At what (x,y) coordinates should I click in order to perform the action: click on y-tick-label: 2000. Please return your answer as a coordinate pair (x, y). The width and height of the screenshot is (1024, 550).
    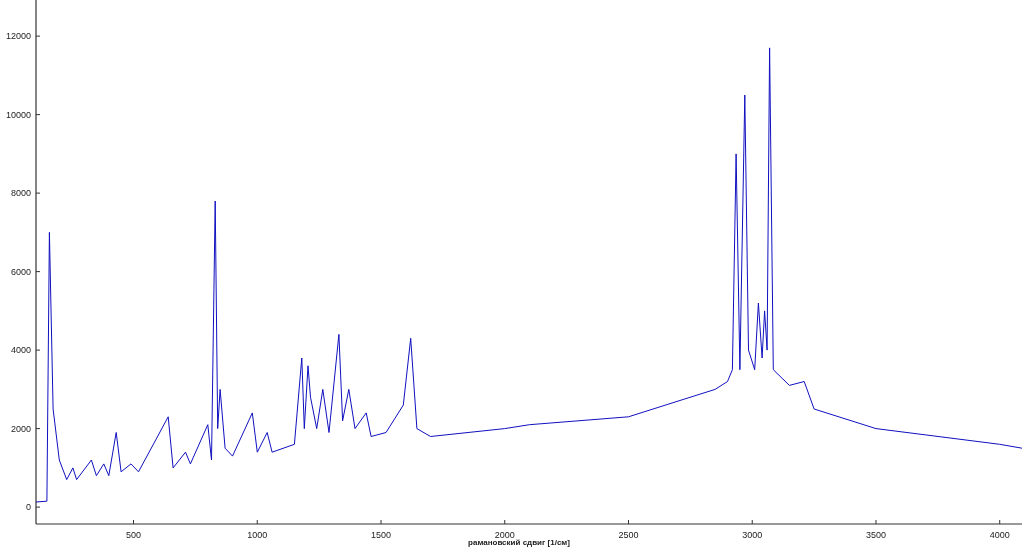
    Looking at the image, I should click on (20, 428).